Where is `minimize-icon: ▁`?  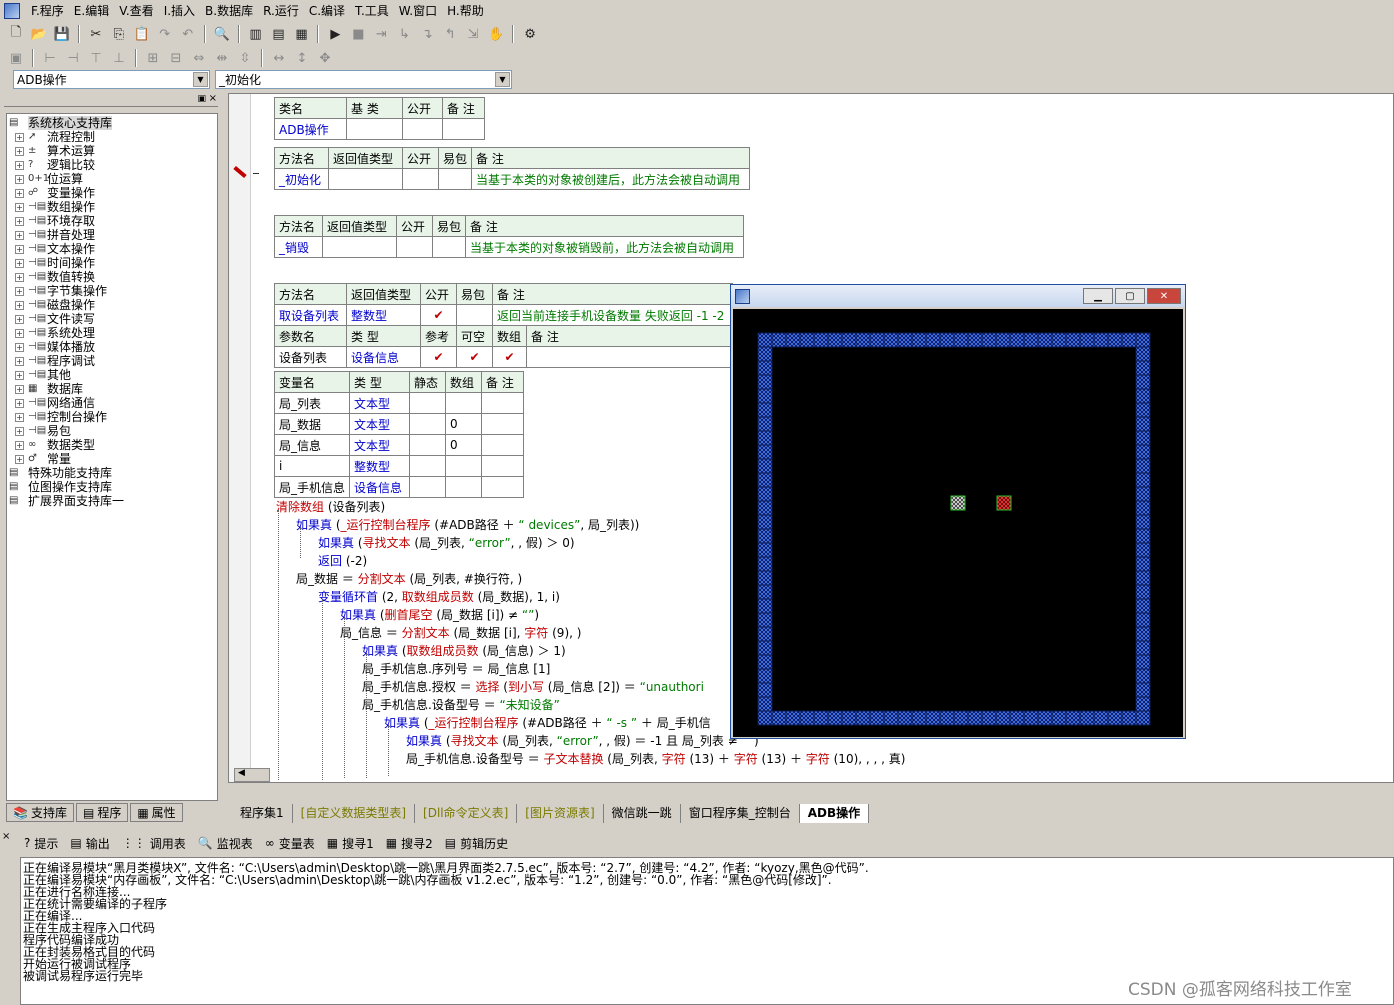
minimize-icon: ▁ is located at coordinates (1098, 296).